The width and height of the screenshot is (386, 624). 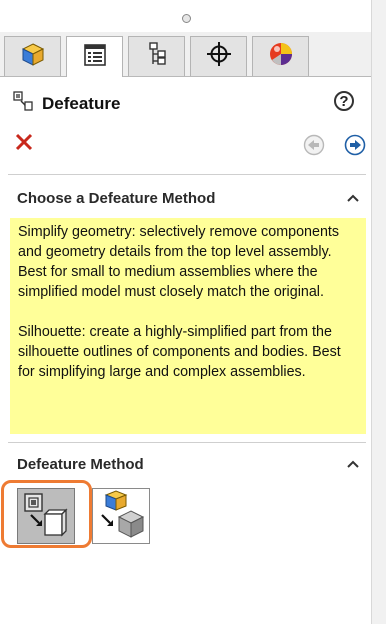 I want to click on next-arrow-icon, so click(x=355, y=147).